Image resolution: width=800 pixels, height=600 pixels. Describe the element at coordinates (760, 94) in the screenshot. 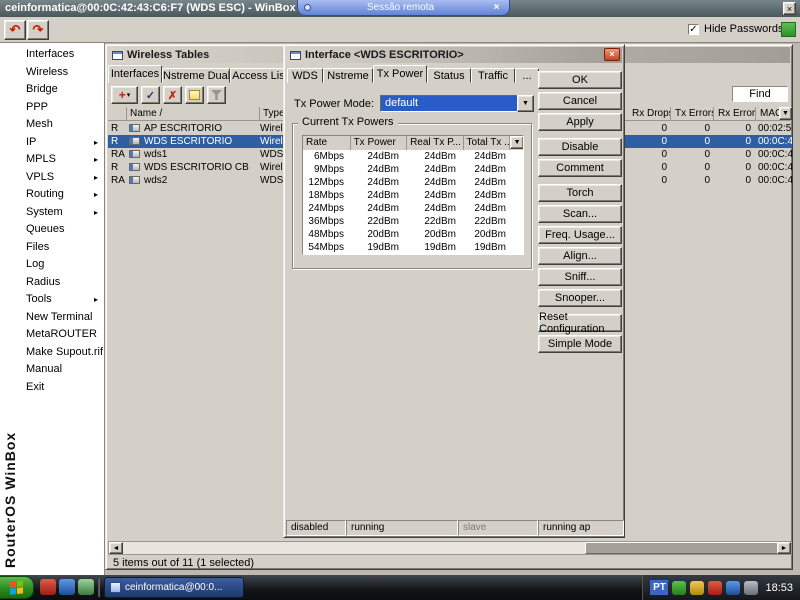

I see `find-button: Find` at that location.